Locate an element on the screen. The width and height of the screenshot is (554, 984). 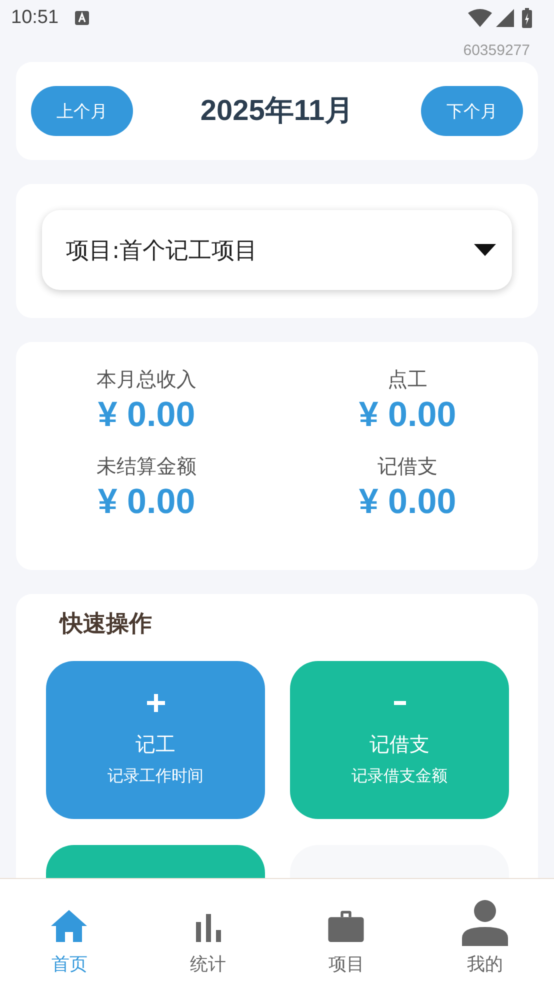
nav-tab: 我的 is located at coordinates (485, 931).